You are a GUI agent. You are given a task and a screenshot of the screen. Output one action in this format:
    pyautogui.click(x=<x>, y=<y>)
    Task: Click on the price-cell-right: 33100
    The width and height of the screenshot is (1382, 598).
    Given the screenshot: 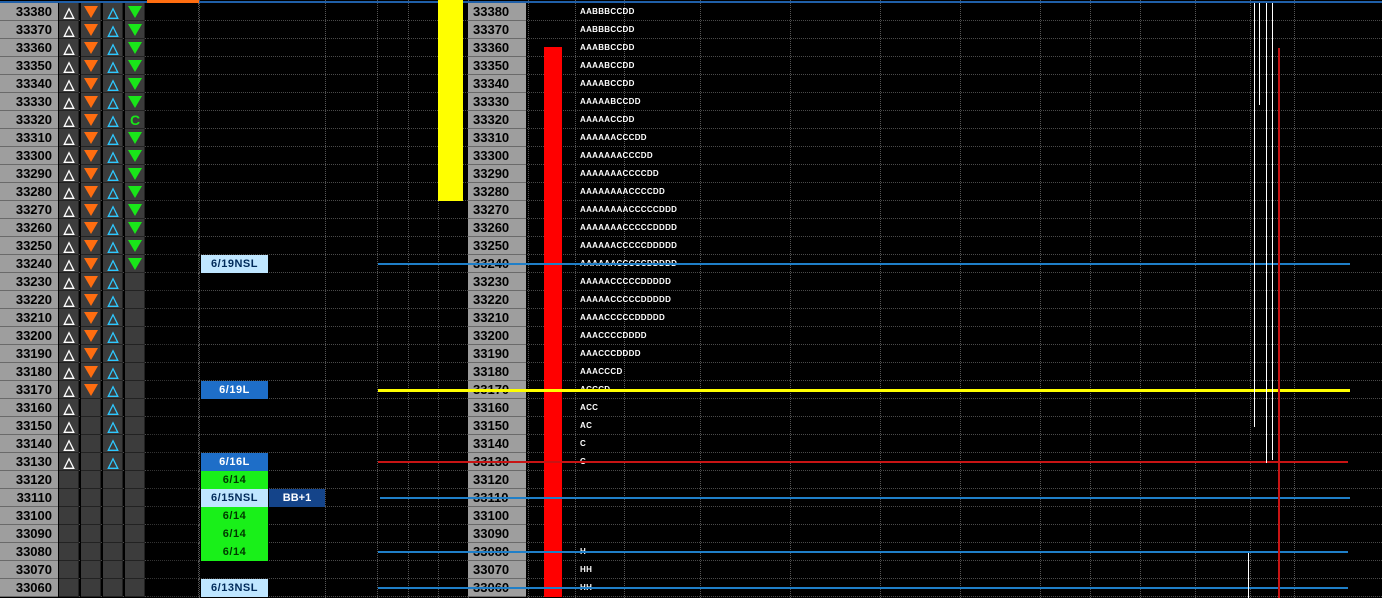 What is the action you would take?
    pyautogui.click(x=497, y=516)
    